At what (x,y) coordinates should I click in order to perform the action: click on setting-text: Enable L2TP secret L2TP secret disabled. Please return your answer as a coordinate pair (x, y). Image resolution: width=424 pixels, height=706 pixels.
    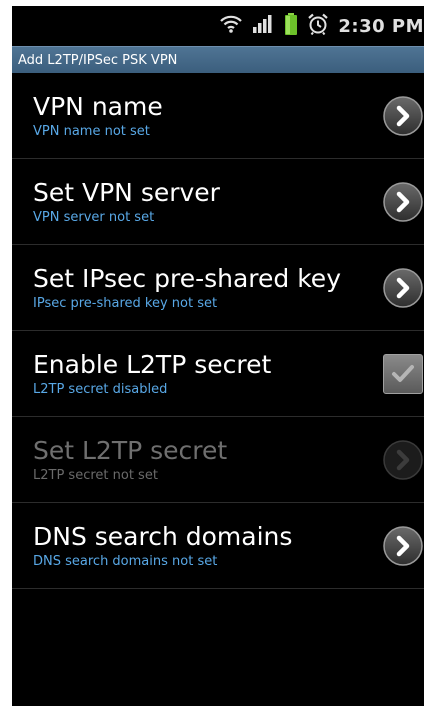
    Looking at the image, I should click on (152, 374).